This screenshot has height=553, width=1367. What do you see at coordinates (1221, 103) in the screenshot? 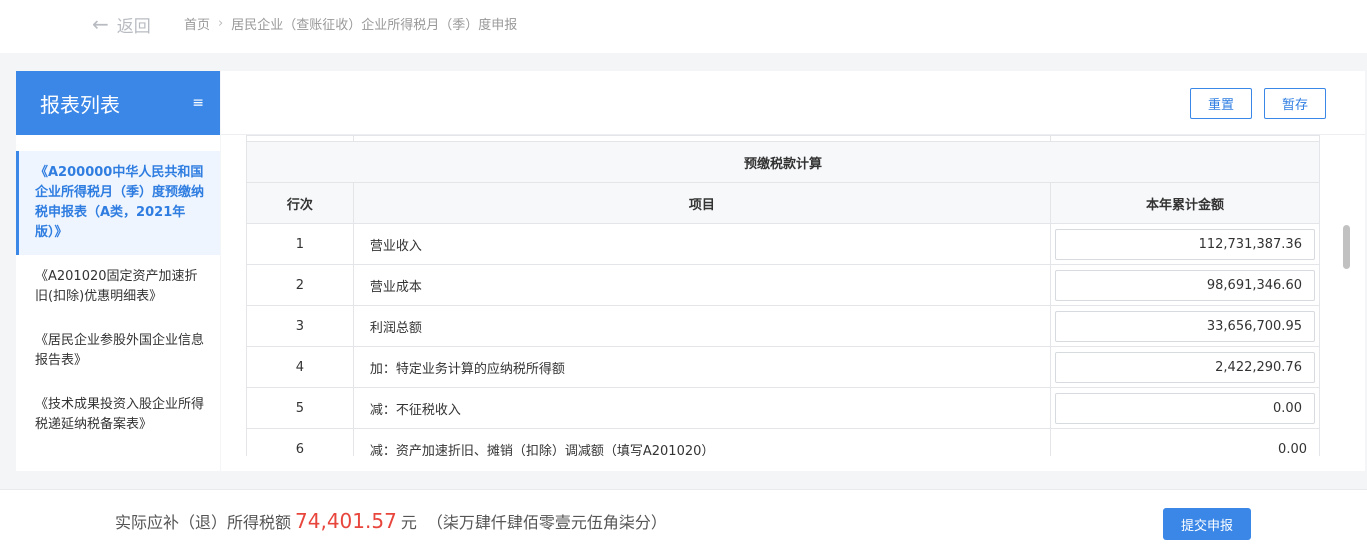
I see `reset-button: 重置` at bounding box center [1221, 103].